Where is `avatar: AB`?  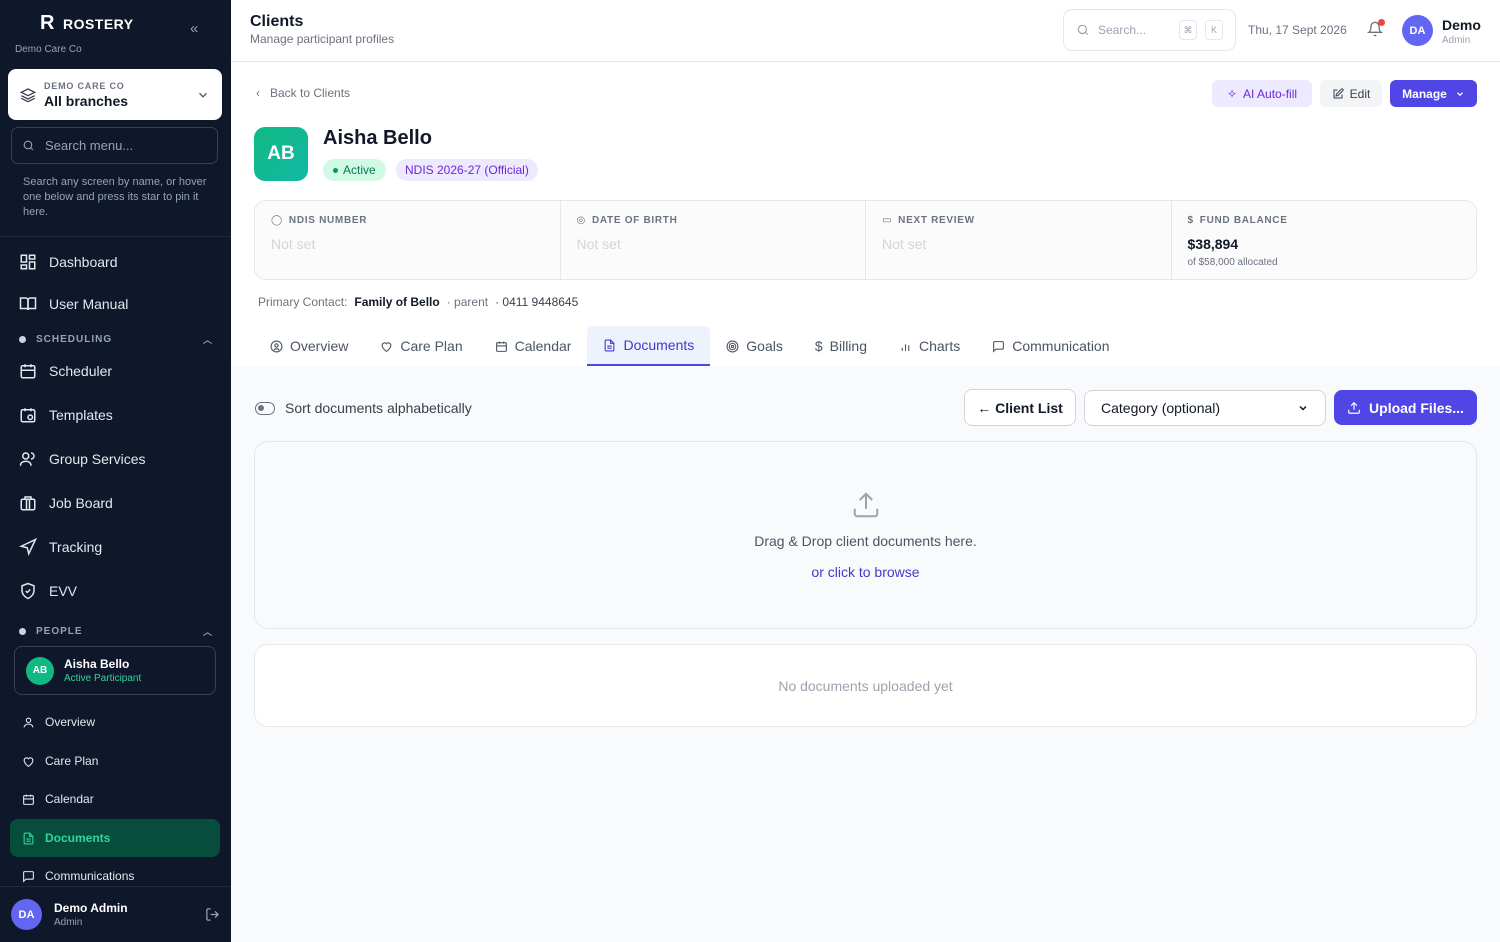
avatar: AB is located at coordinates (40, 670).